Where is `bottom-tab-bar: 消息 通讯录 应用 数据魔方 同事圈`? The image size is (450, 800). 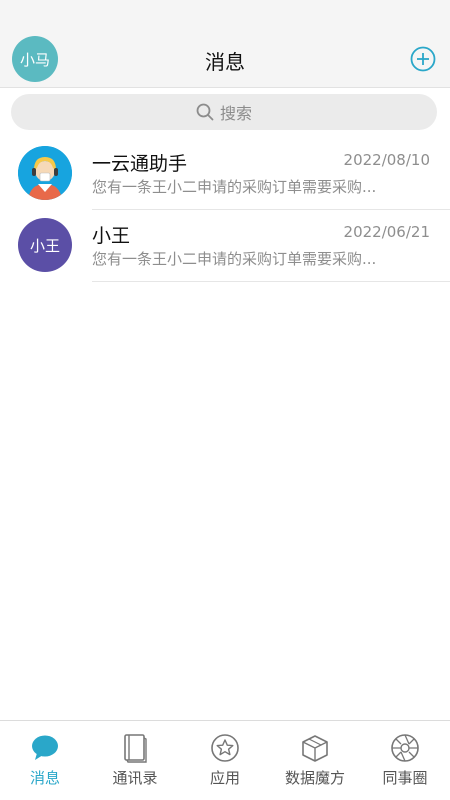 bottom-tab-bar: 消息 通讯录 应用 数据魔方 同事圈 is located at coordinates (225, 760).